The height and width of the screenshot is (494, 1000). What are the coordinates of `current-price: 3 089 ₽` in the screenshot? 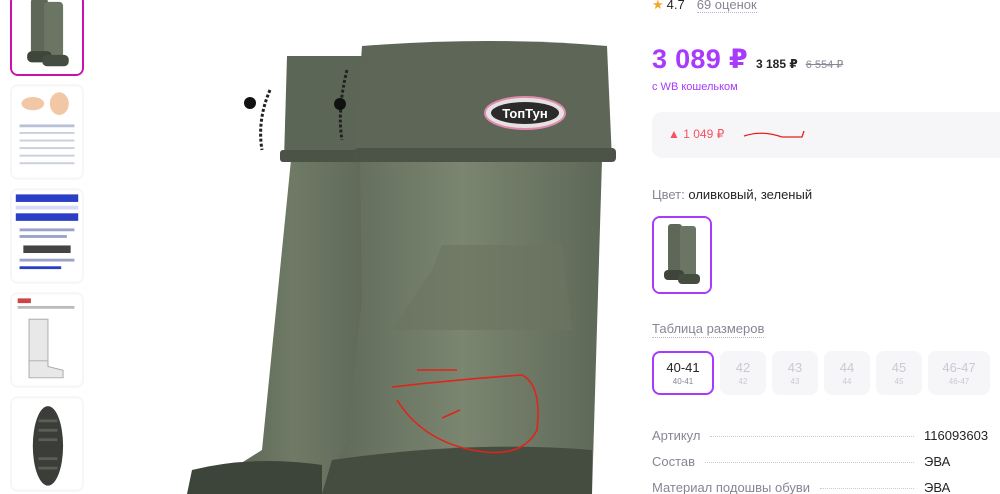 It's located at (700, 59).